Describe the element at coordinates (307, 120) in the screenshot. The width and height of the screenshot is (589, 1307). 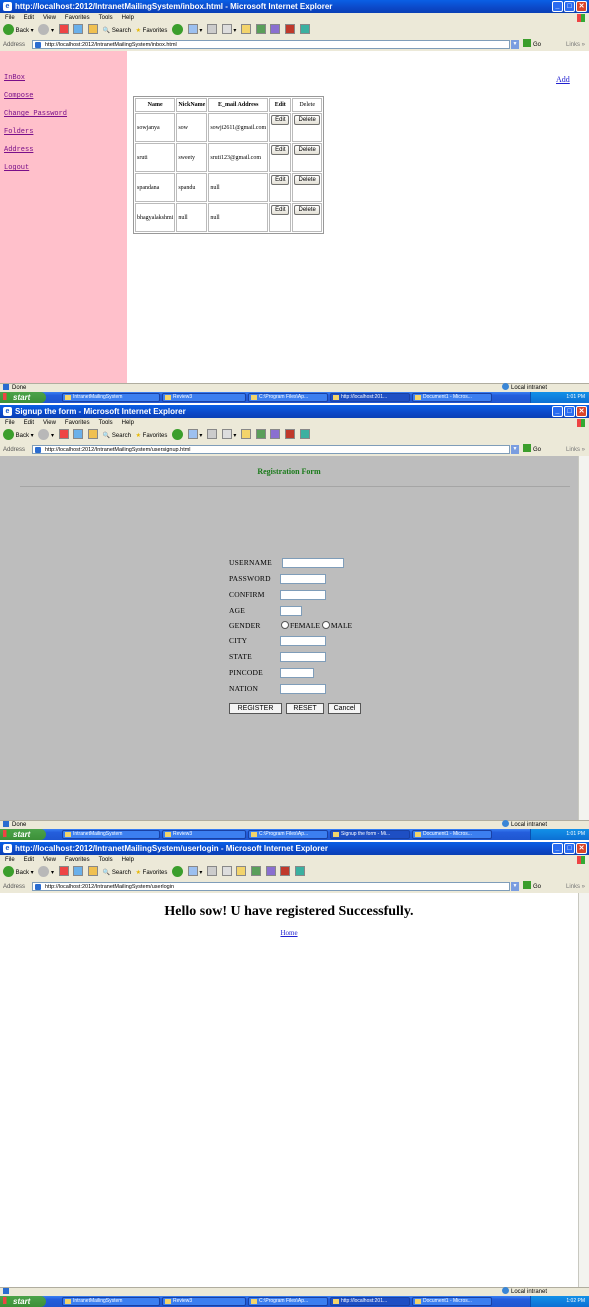
I see `delete-button: Delete` at that location.